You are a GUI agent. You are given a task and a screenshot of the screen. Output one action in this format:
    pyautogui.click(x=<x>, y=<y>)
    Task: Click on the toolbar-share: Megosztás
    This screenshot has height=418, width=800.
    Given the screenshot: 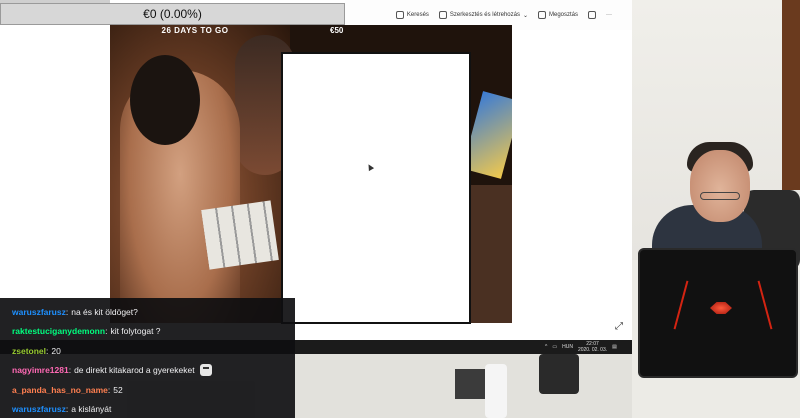 What is the action you would take?
    pyautogui.click(x=557, y=15)
    